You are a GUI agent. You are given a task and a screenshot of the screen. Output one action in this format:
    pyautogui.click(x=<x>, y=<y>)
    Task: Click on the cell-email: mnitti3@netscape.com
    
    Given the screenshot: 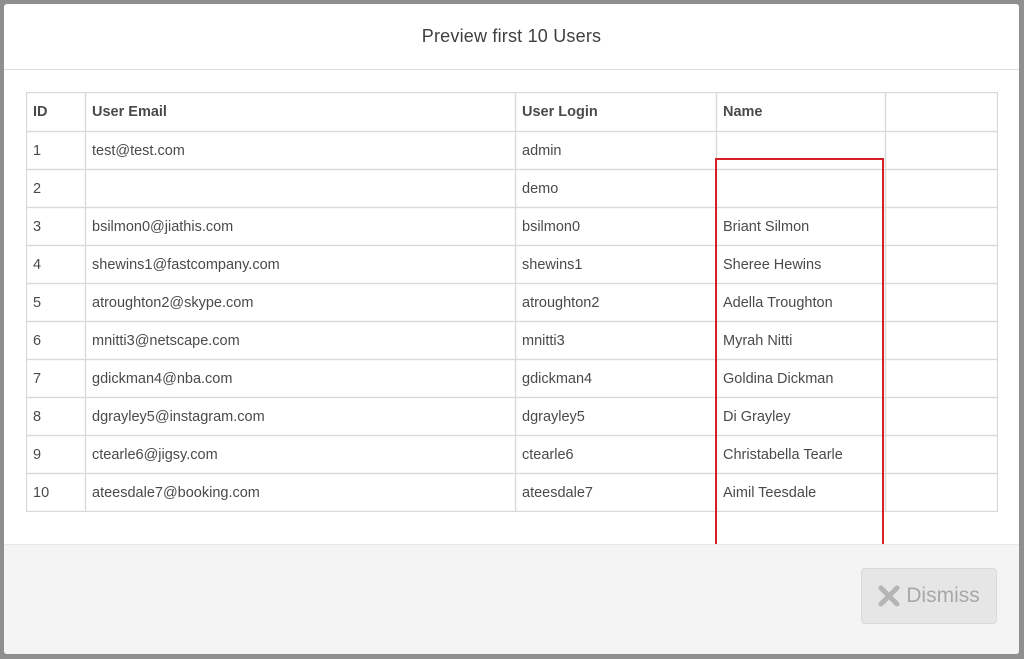 What is the action you would take?
    pyautogui.click(x=300, y=340)
    